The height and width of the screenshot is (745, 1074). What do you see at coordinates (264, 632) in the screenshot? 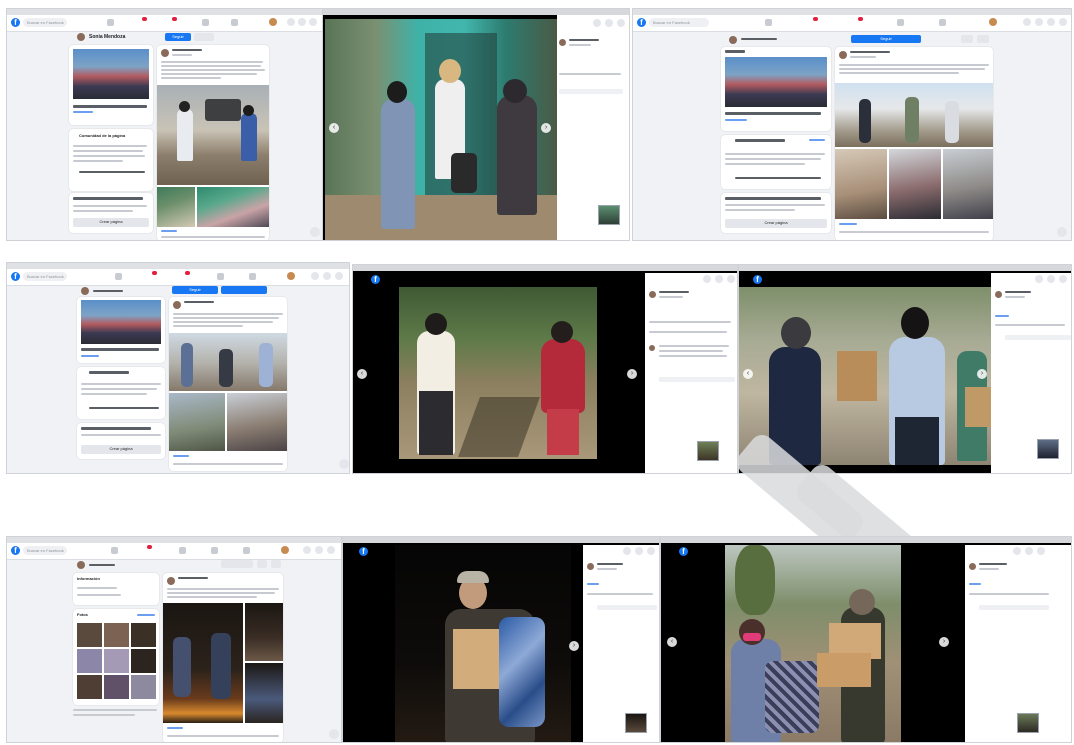
I see `post-photo-night-right-top` at bounding box center [264, 632].